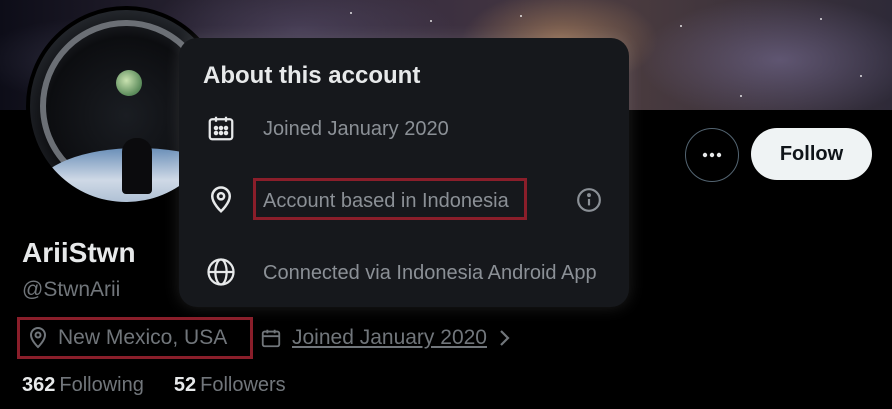  What do you see at coordinates (39, 385) in the screenshot?
I see `following-count: 362` at bounding box center [39, 385].